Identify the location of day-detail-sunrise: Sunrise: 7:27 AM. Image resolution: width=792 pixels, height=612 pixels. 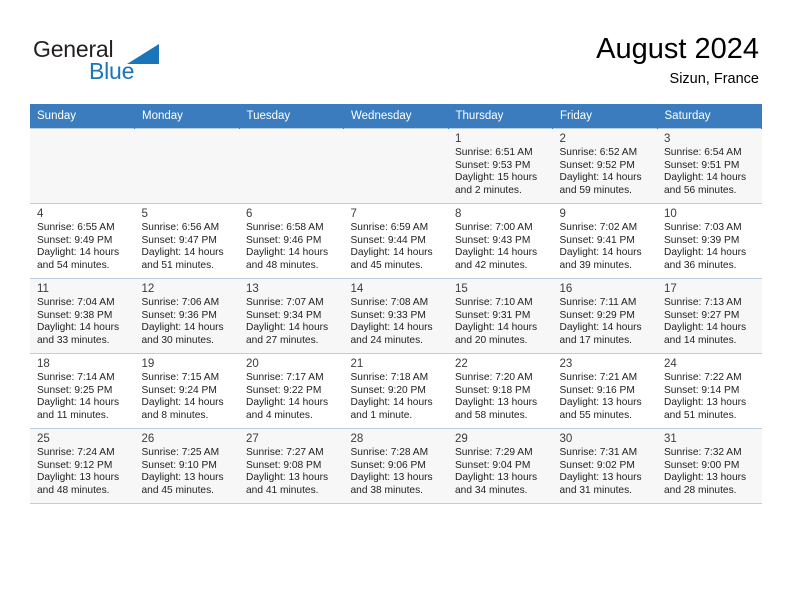
(285, 452).